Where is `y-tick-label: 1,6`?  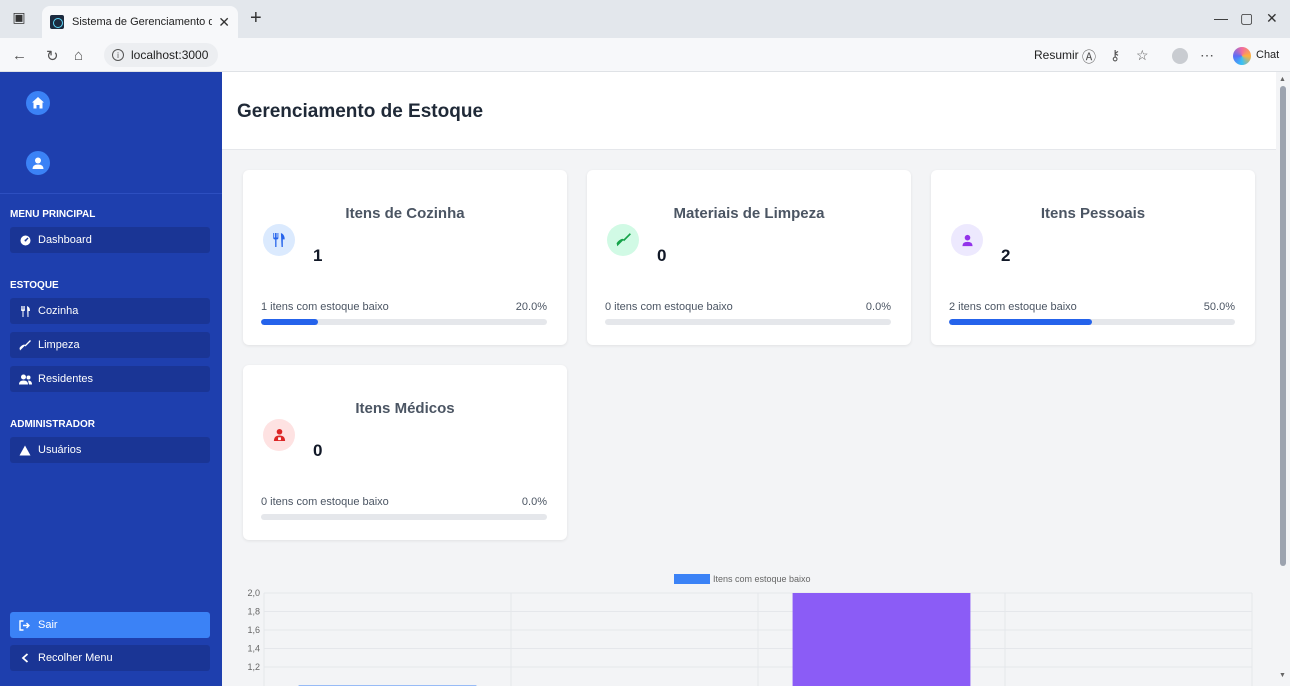 y-tick-label: 1,6 is located at coordinates (253, 630).